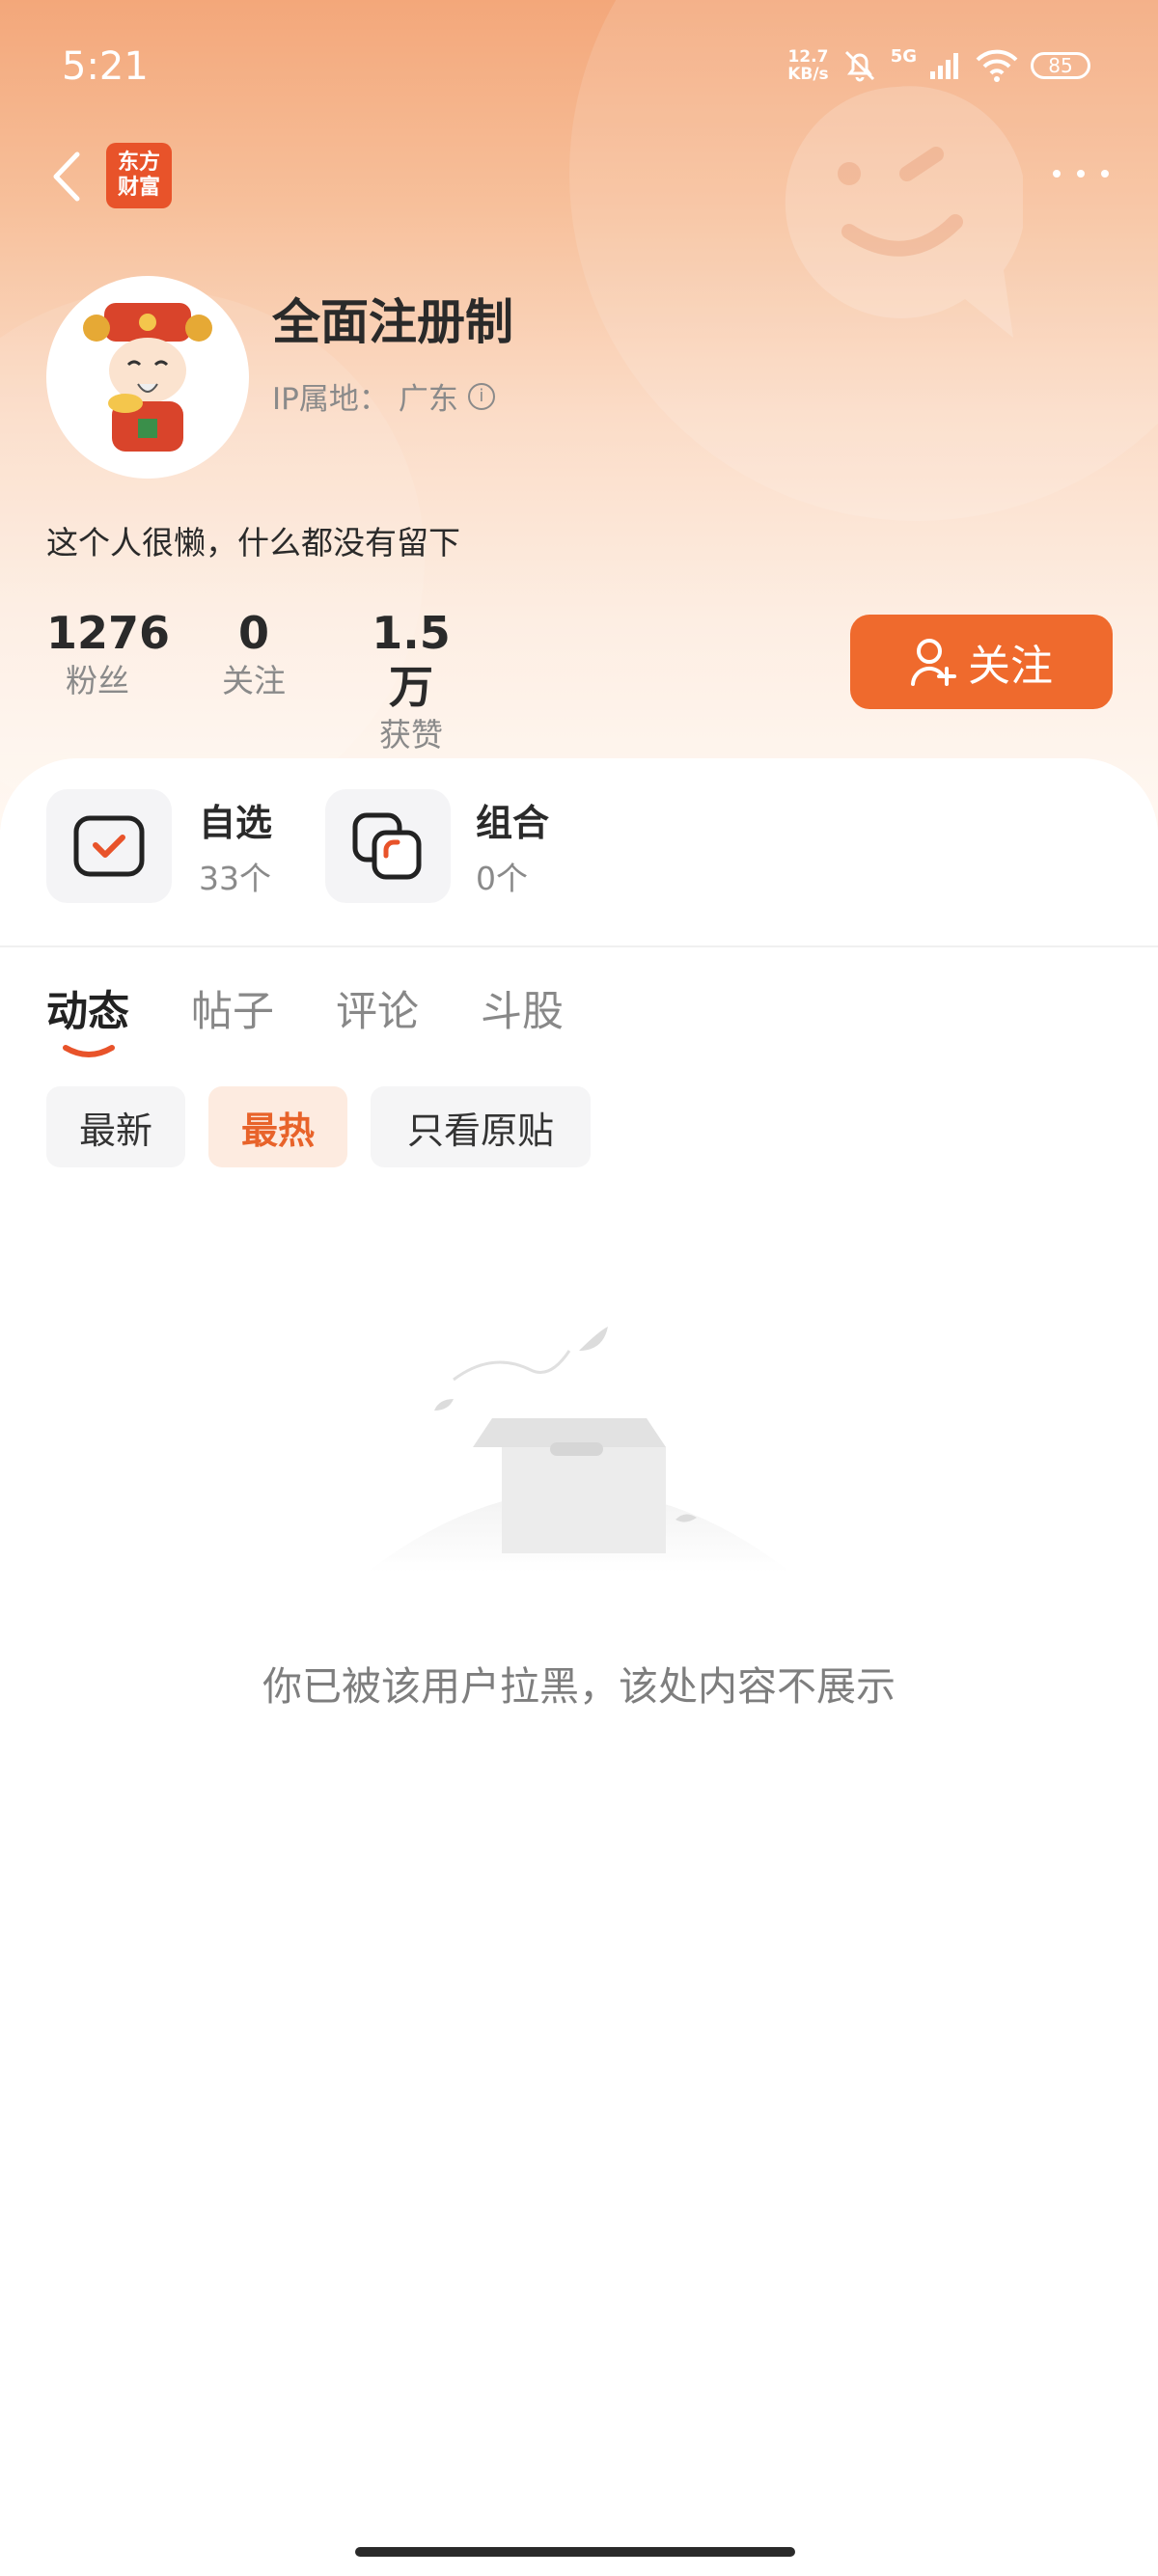 The height and width of the screenshot is (2576, 1158). I want to click on network-speed: 12.7 KB/s, so click(808, 65).